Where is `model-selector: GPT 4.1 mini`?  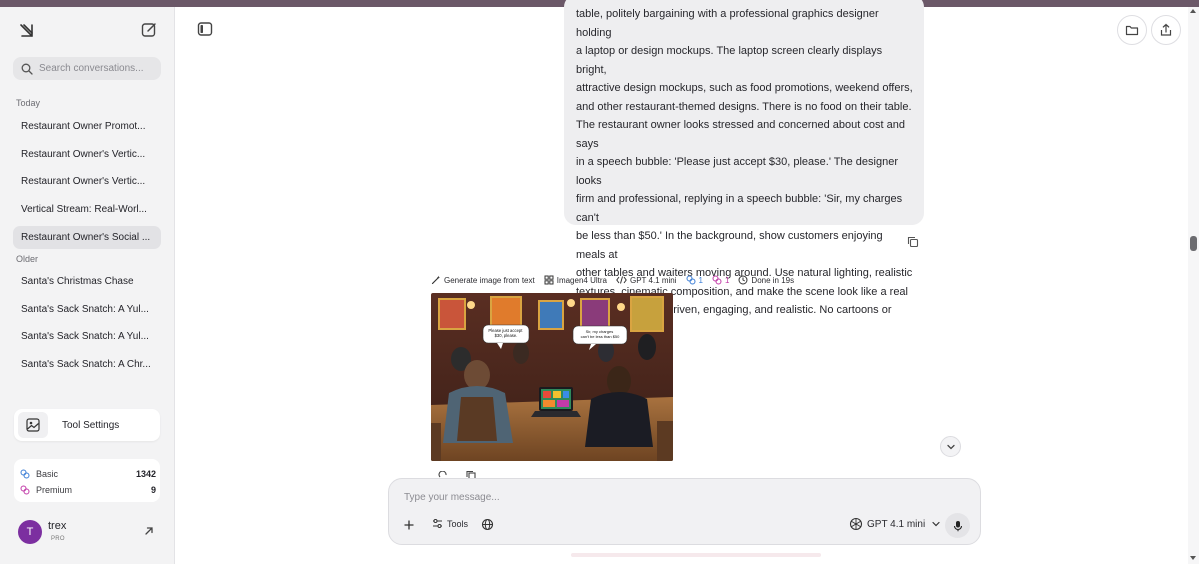
model-selector: GPT 4.1 mini is located at coordinates (897, 524).